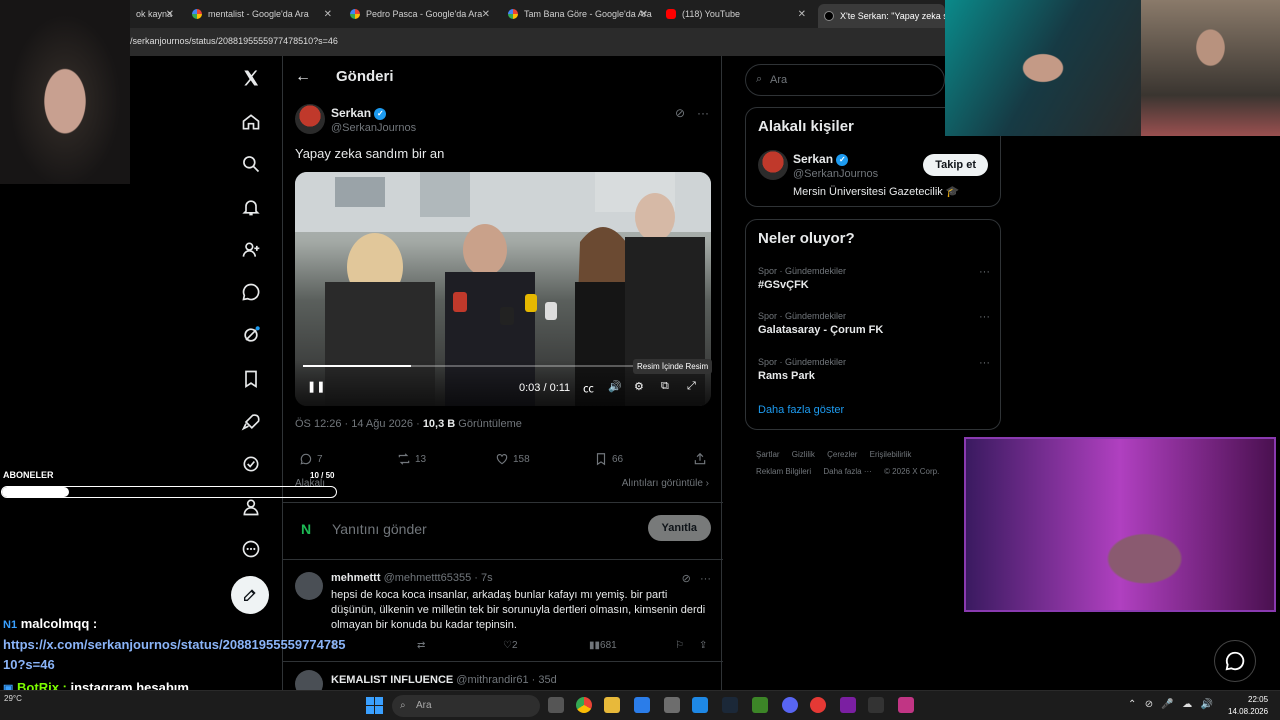 This screenshot has height=720, width=1280. What do you see at coordinates (665, 386) in the screenshot?
I see `picture-in-picture-icon: ⧉` at bounding box center [665, 386].